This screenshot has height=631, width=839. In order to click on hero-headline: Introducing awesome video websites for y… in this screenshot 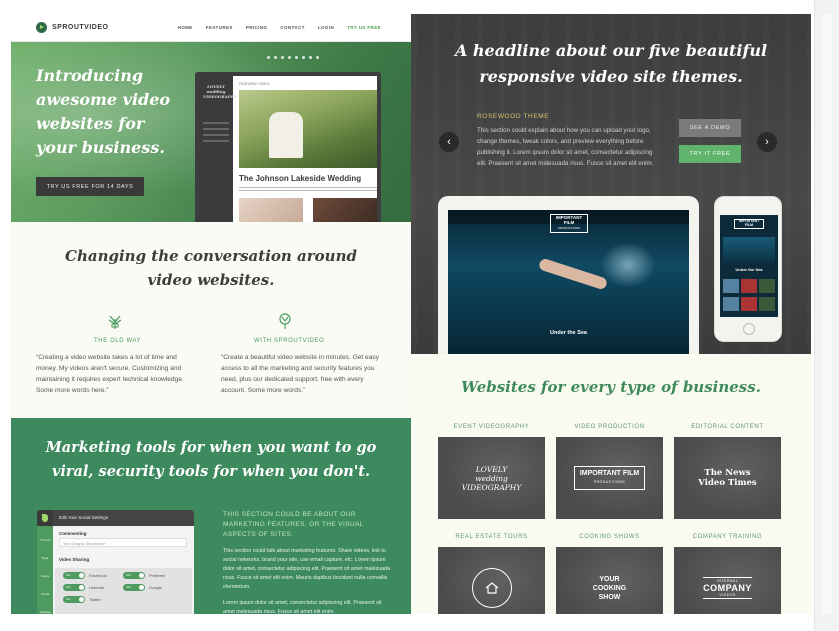, I will do `click(103, 111)`.